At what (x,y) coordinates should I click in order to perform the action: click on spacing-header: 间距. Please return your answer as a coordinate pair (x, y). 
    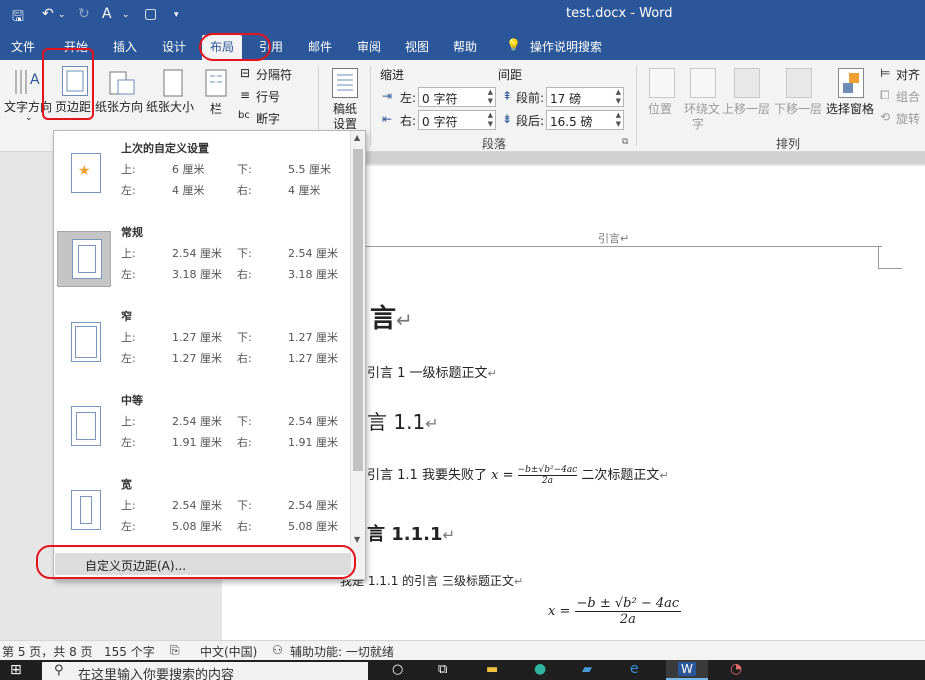
    Looking at the image, I should click on (510, 75).